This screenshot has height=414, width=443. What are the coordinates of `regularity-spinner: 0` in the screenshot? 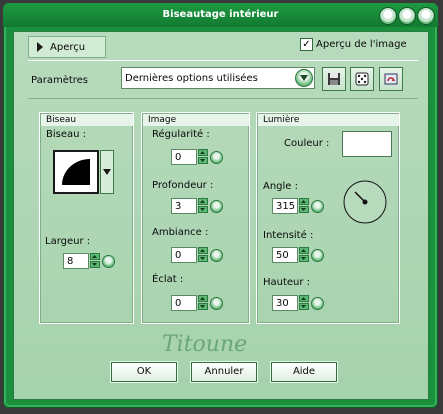 It's located at (197, 157).